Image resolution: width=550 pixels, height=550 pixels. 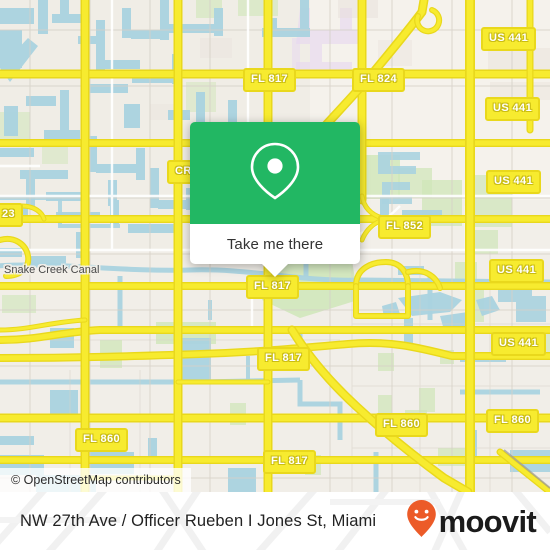 What do you see at coordinates (487, 521) in the screenshot?
I see `moovit-wordmark: moovit` at bounding box center [487, 521].